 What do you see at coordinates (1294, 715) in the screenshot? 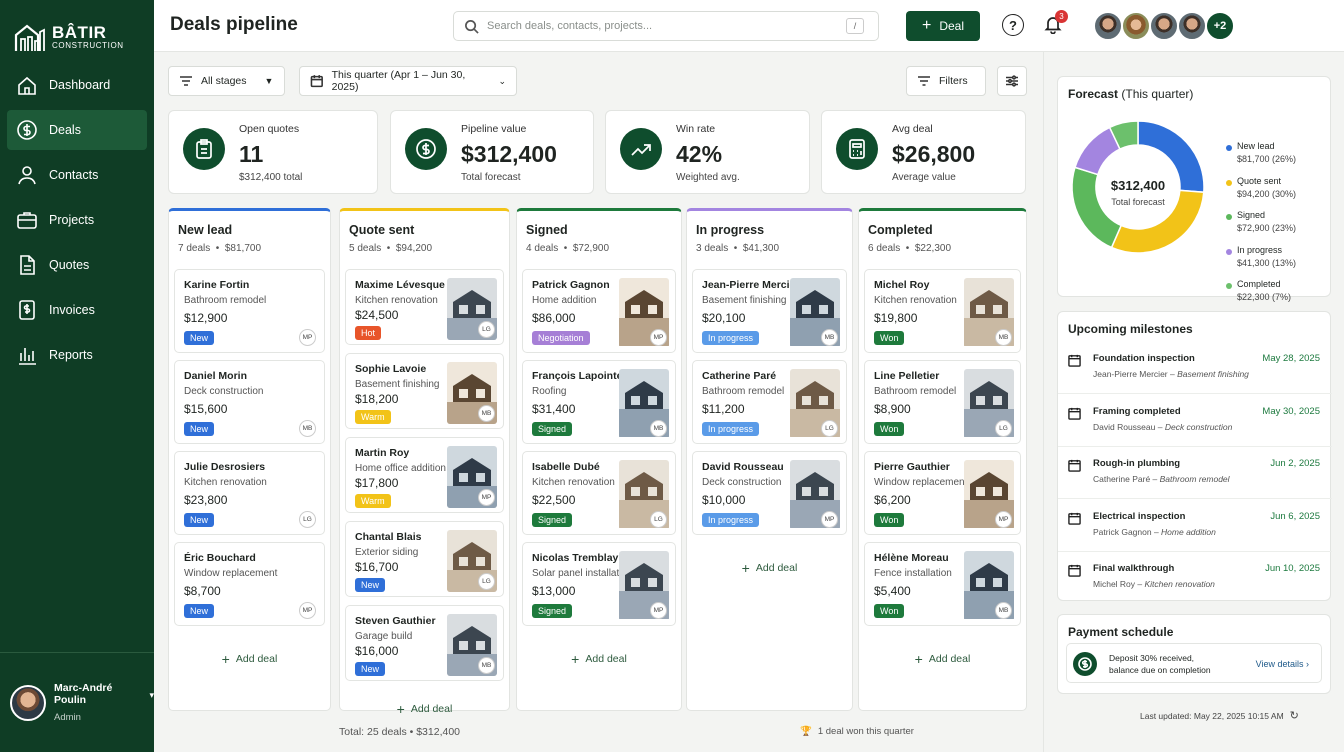
I see `refresh-icon: ↻` at bounding box center [1294, 715].